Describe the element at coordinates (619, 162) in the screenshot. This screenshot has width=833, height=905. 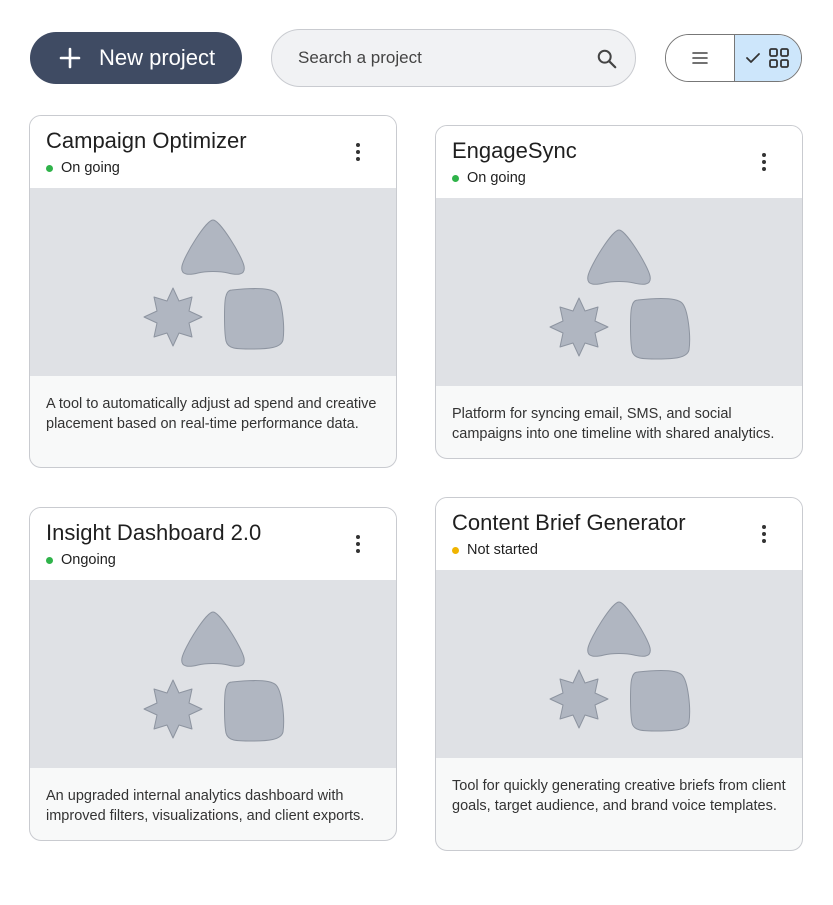
I see `card-header: EngageSync On going` at that location.